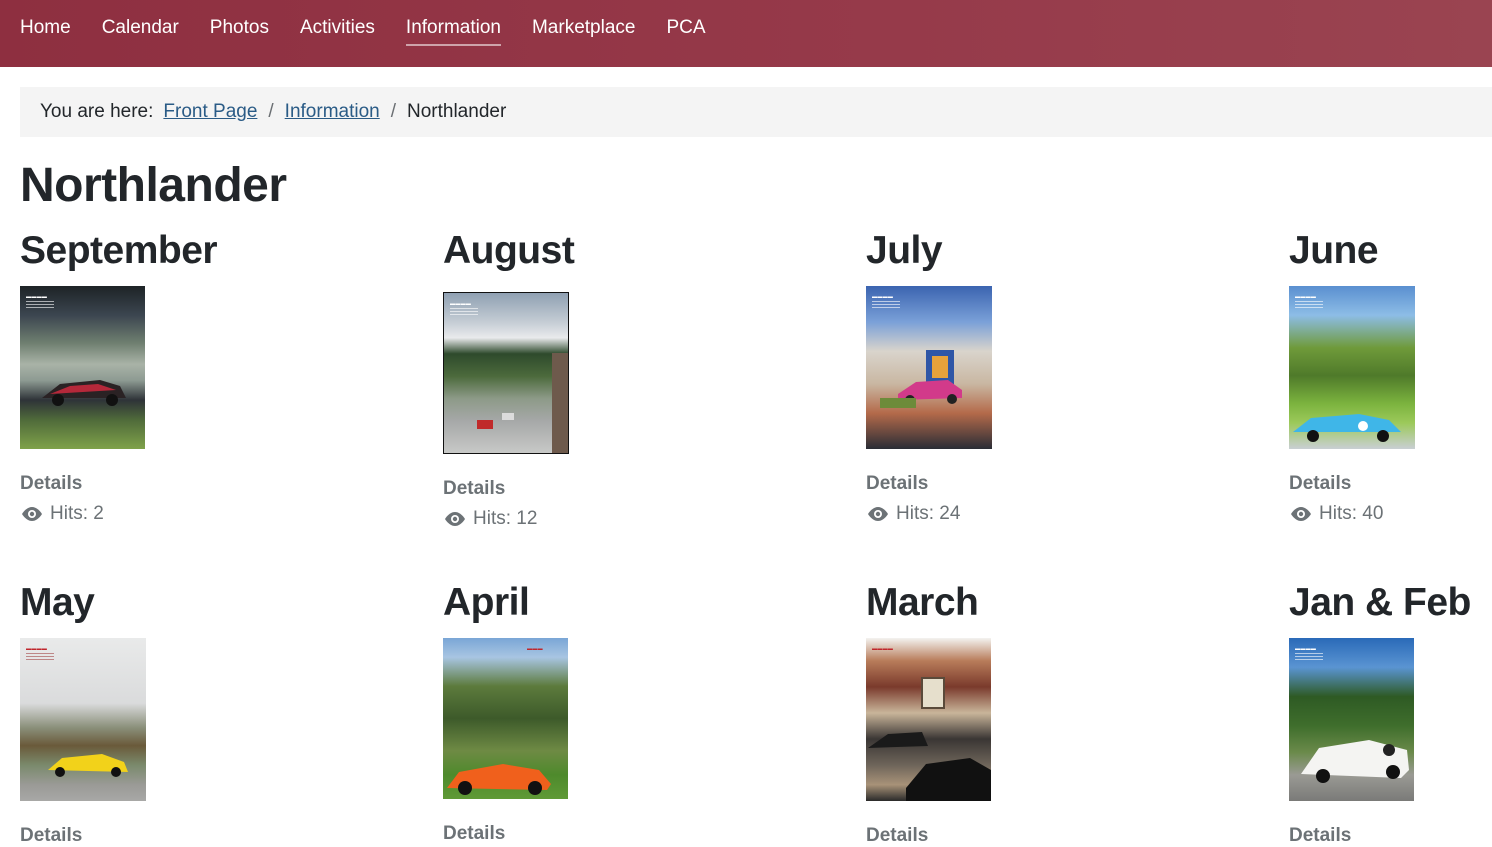 Image resolution: width=1492 pixels, height=847 pixels. What do you see at coordinates (77, 513) in the screenshot?
I see `issue-hits-count: Hits: 2` at bounding box center [77, 513].